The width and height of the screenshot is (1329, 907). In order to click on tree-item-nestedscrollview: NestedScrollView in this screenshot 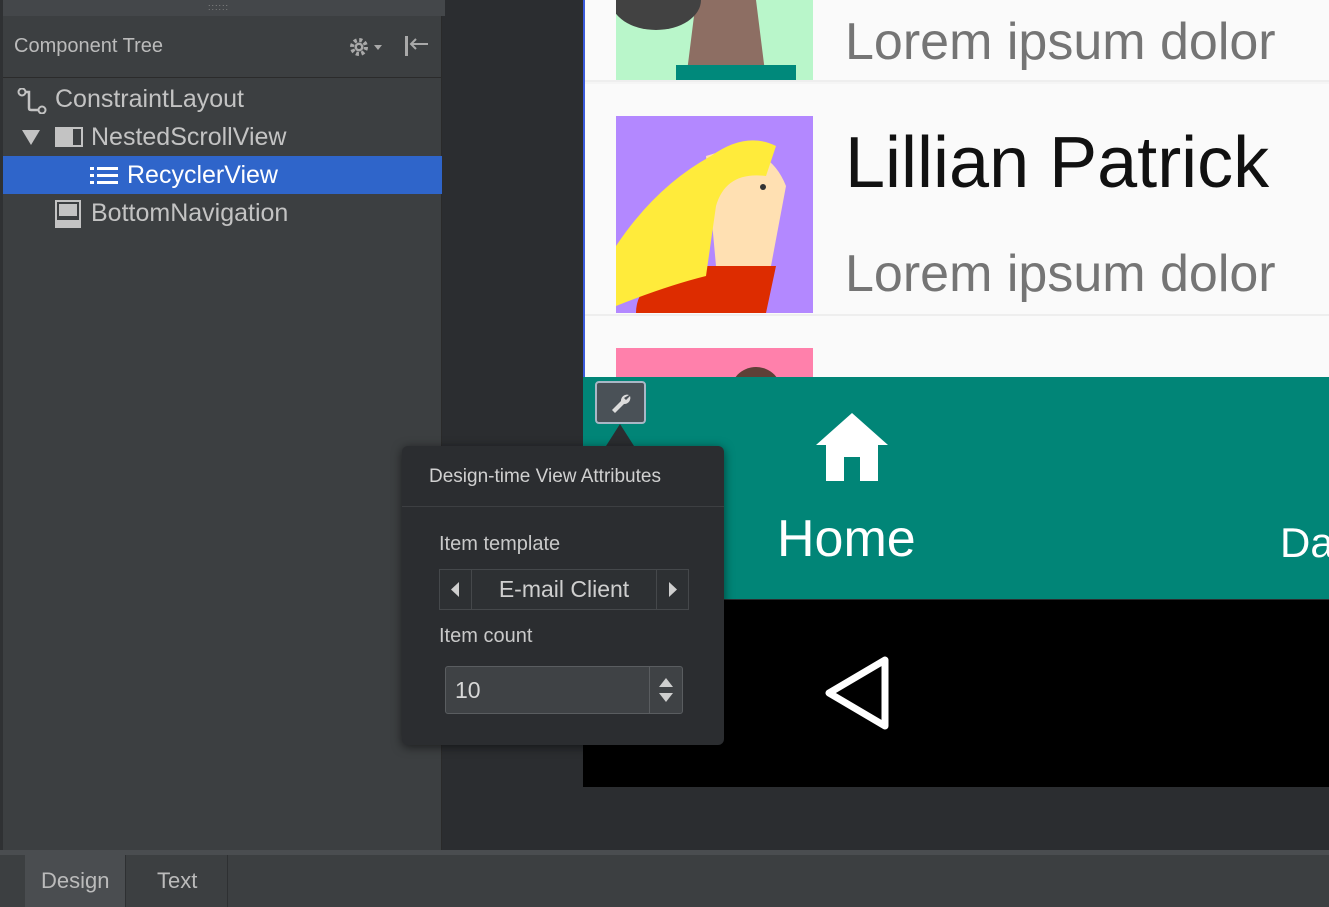, I will do `click(222, 137)`.